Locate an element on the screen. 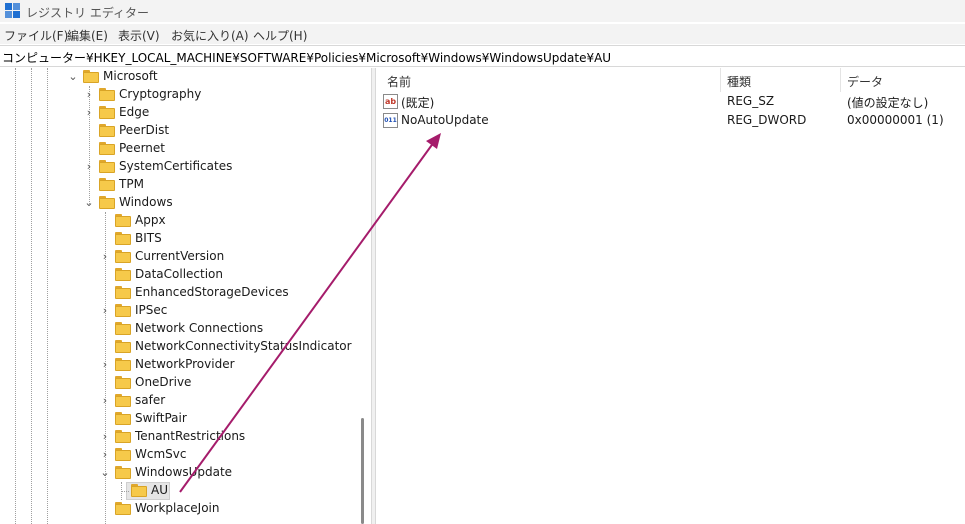  tree-node-wcmsvc: › WcmSvc is located at coordinates (180, 455).